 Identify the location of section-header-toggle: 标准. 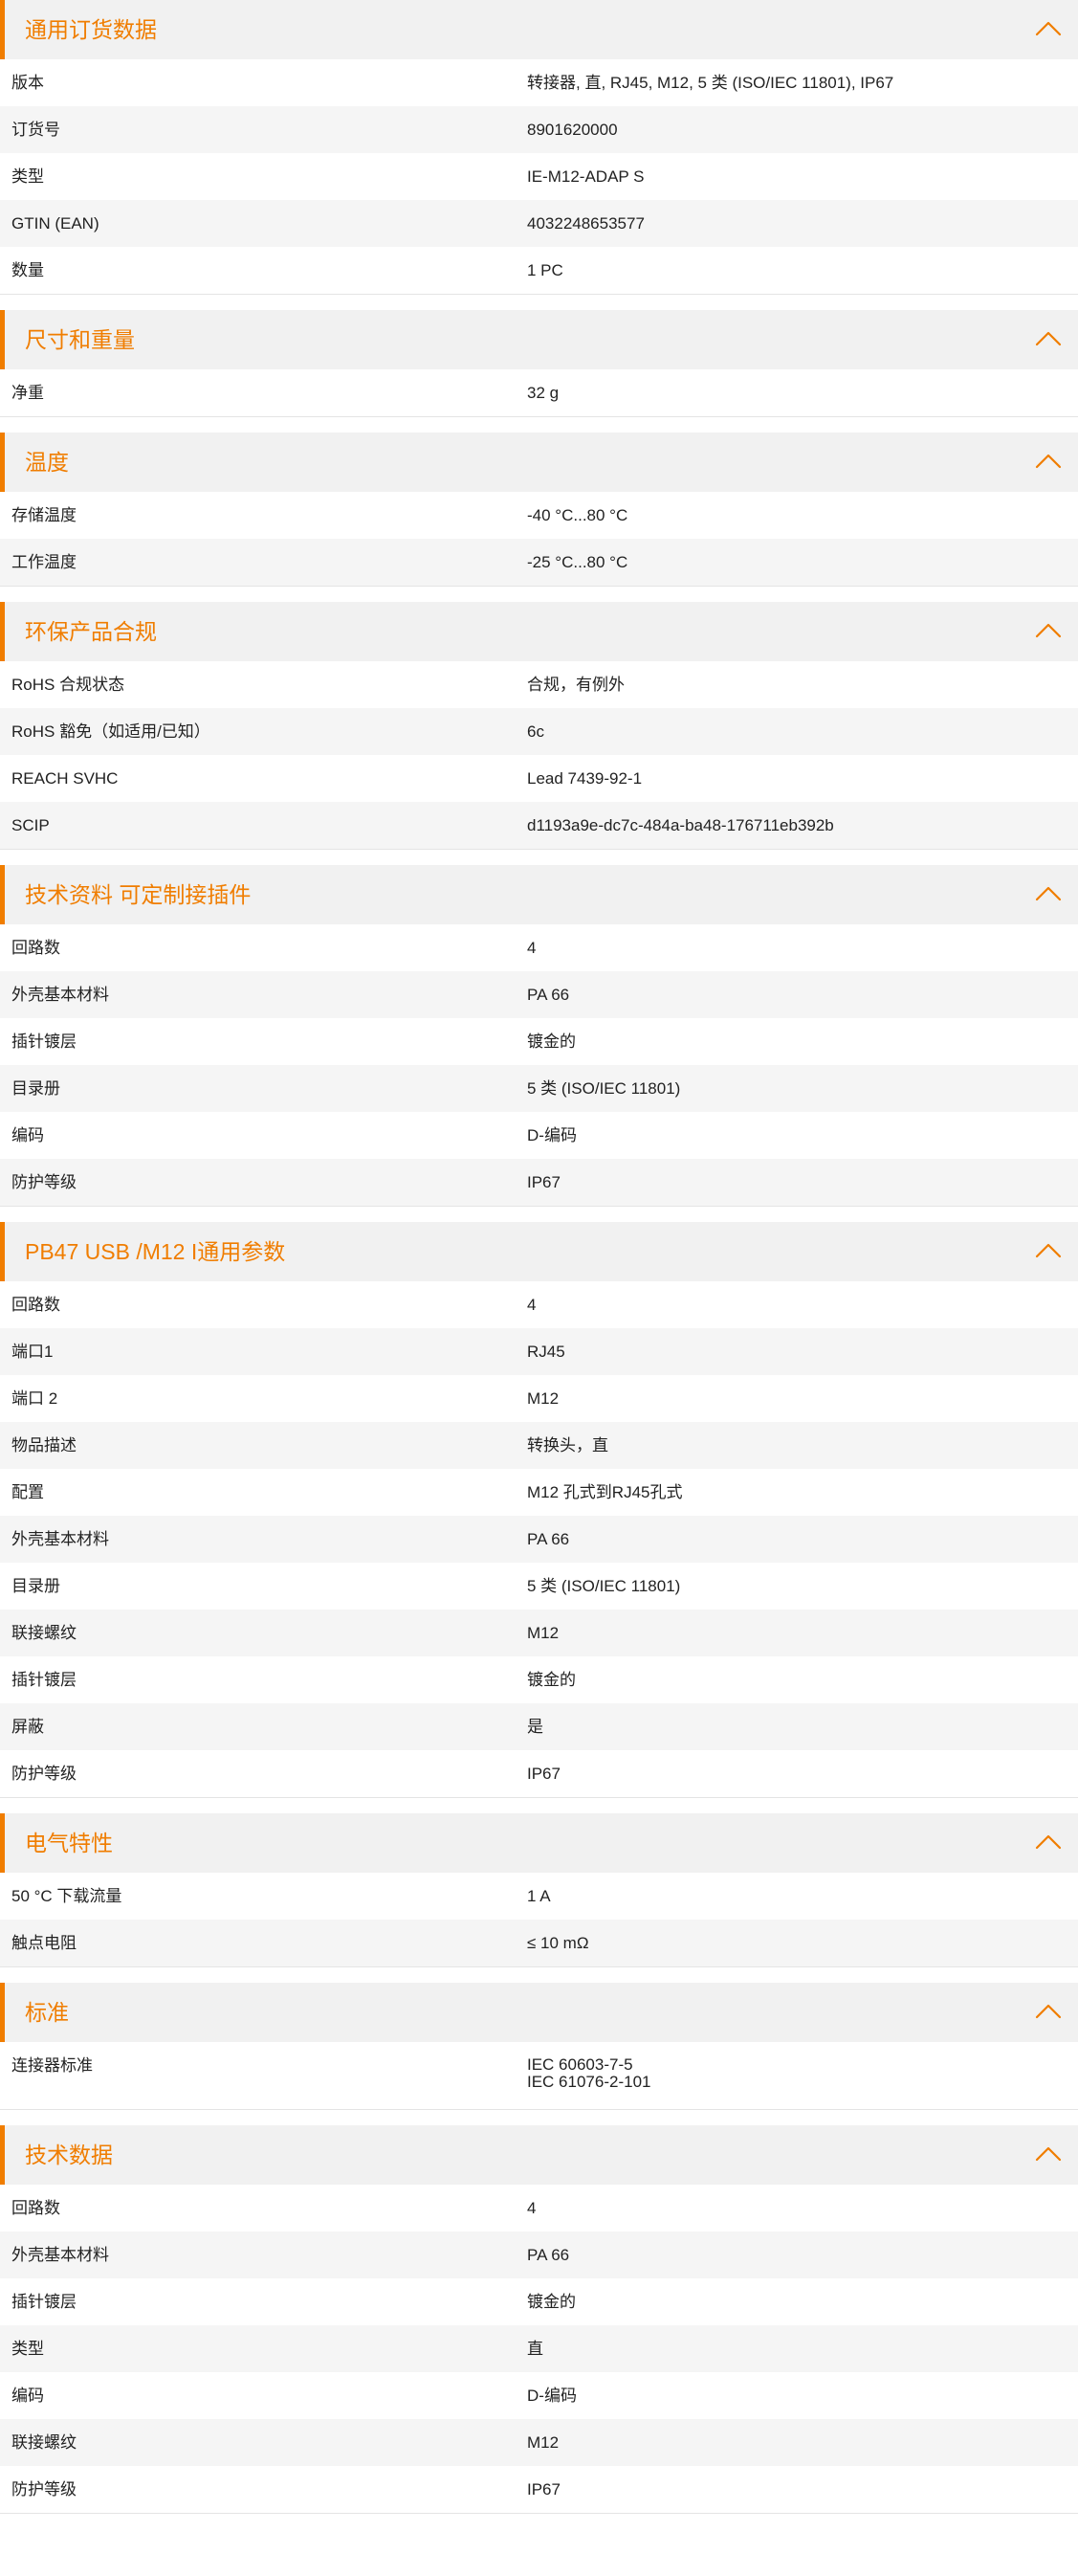
(539, 2012).